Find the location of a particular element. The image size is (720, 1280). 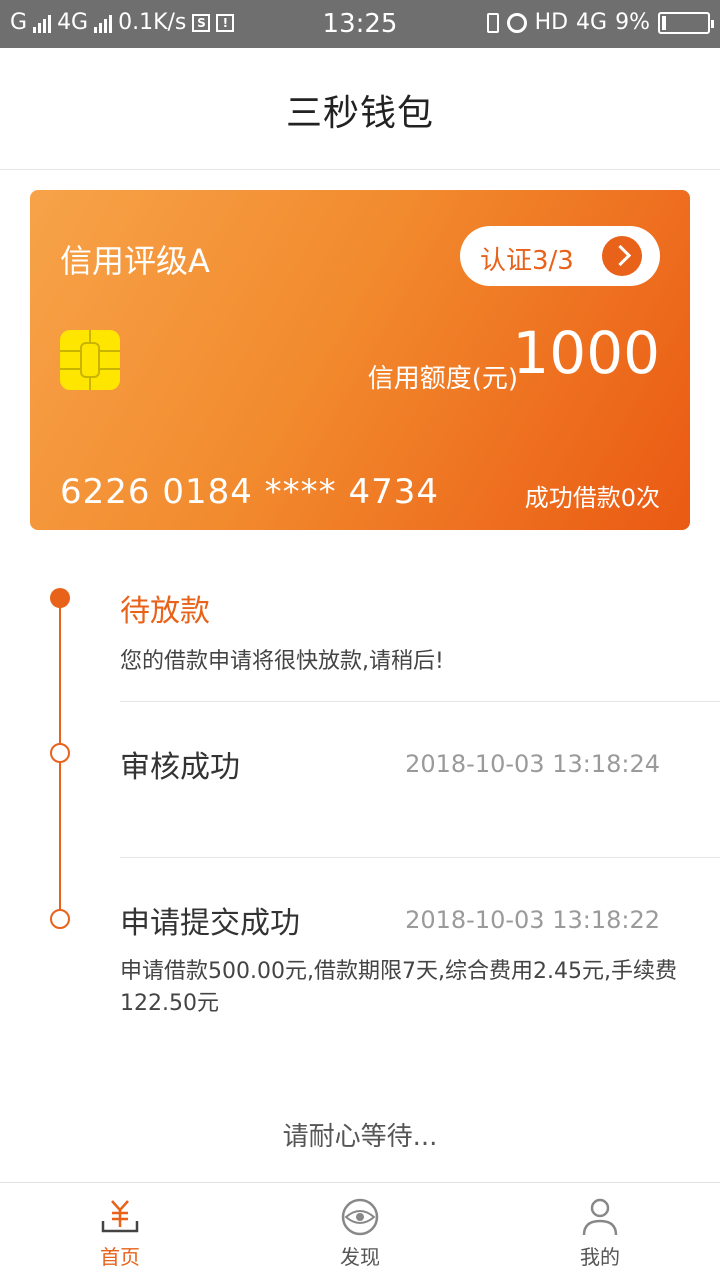

credit-limit-value: 1000 is located at coordinates (586, 353).